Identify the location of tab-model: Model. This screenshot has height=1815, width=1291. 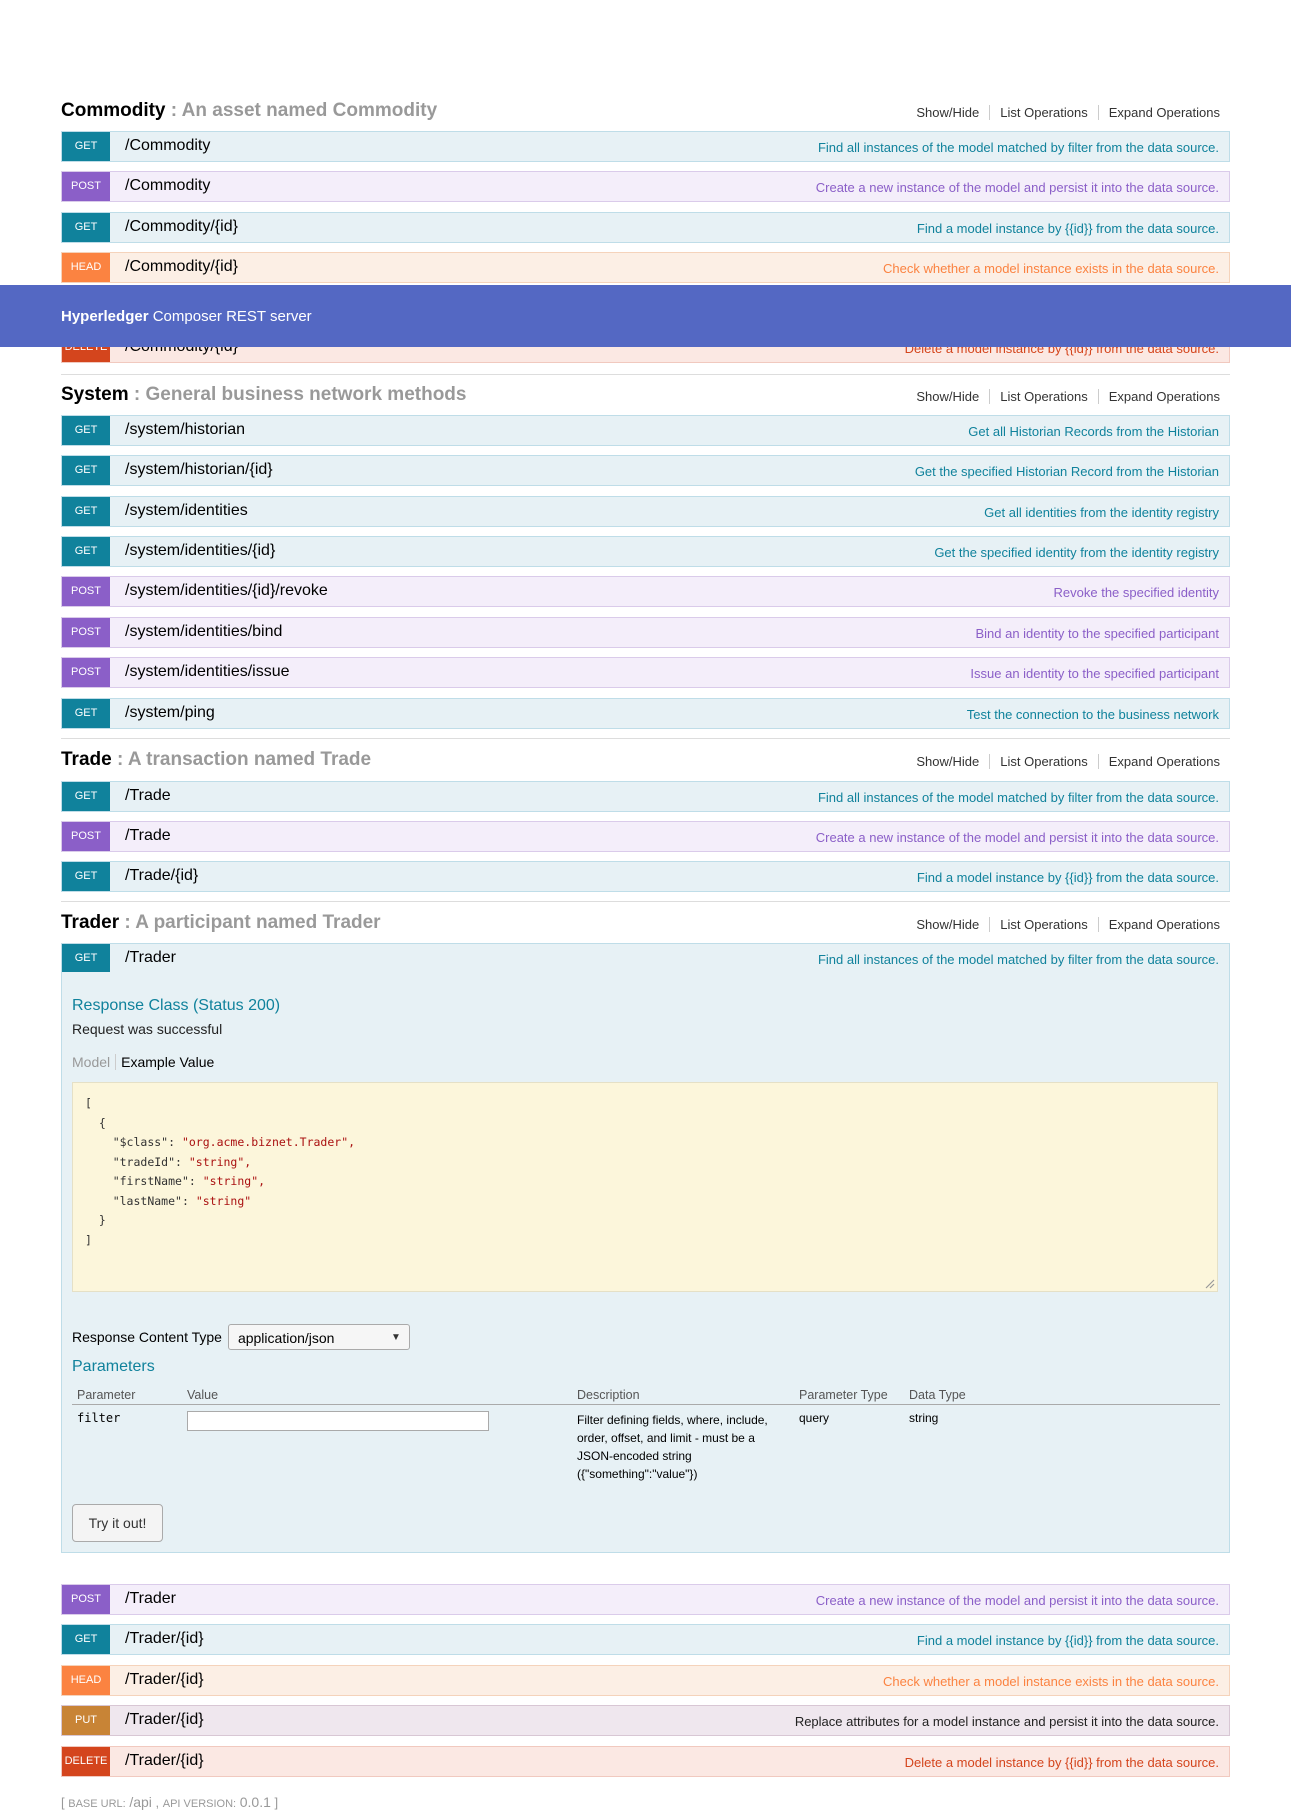
(94, 1062).